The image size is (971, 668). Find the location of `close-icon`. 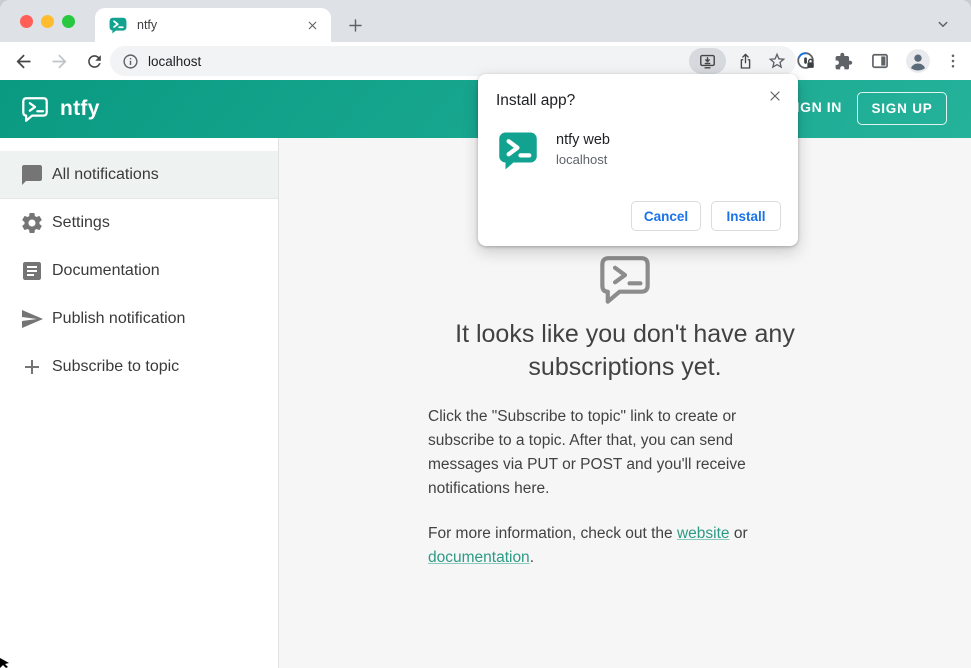

close-icon is located at coordinates (775, 96).